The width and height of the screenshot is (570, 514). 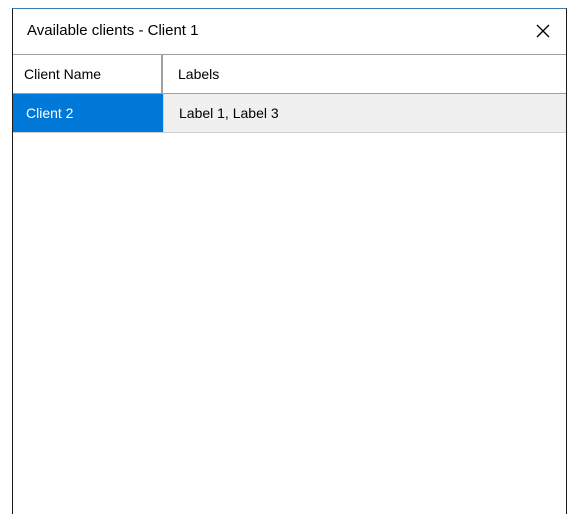 I want to click on close-button, so click(x=543, y=31).